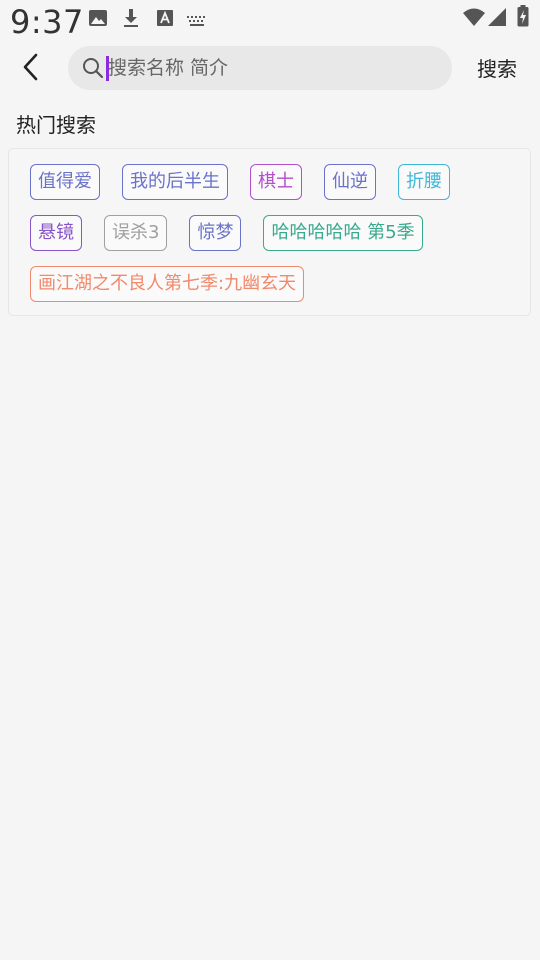 This screenshot has width=540, height=960. What do you see at coordinates (197, 21) in the screenshot?
I see `keyboard-icon` at bounding box center [197, 21].